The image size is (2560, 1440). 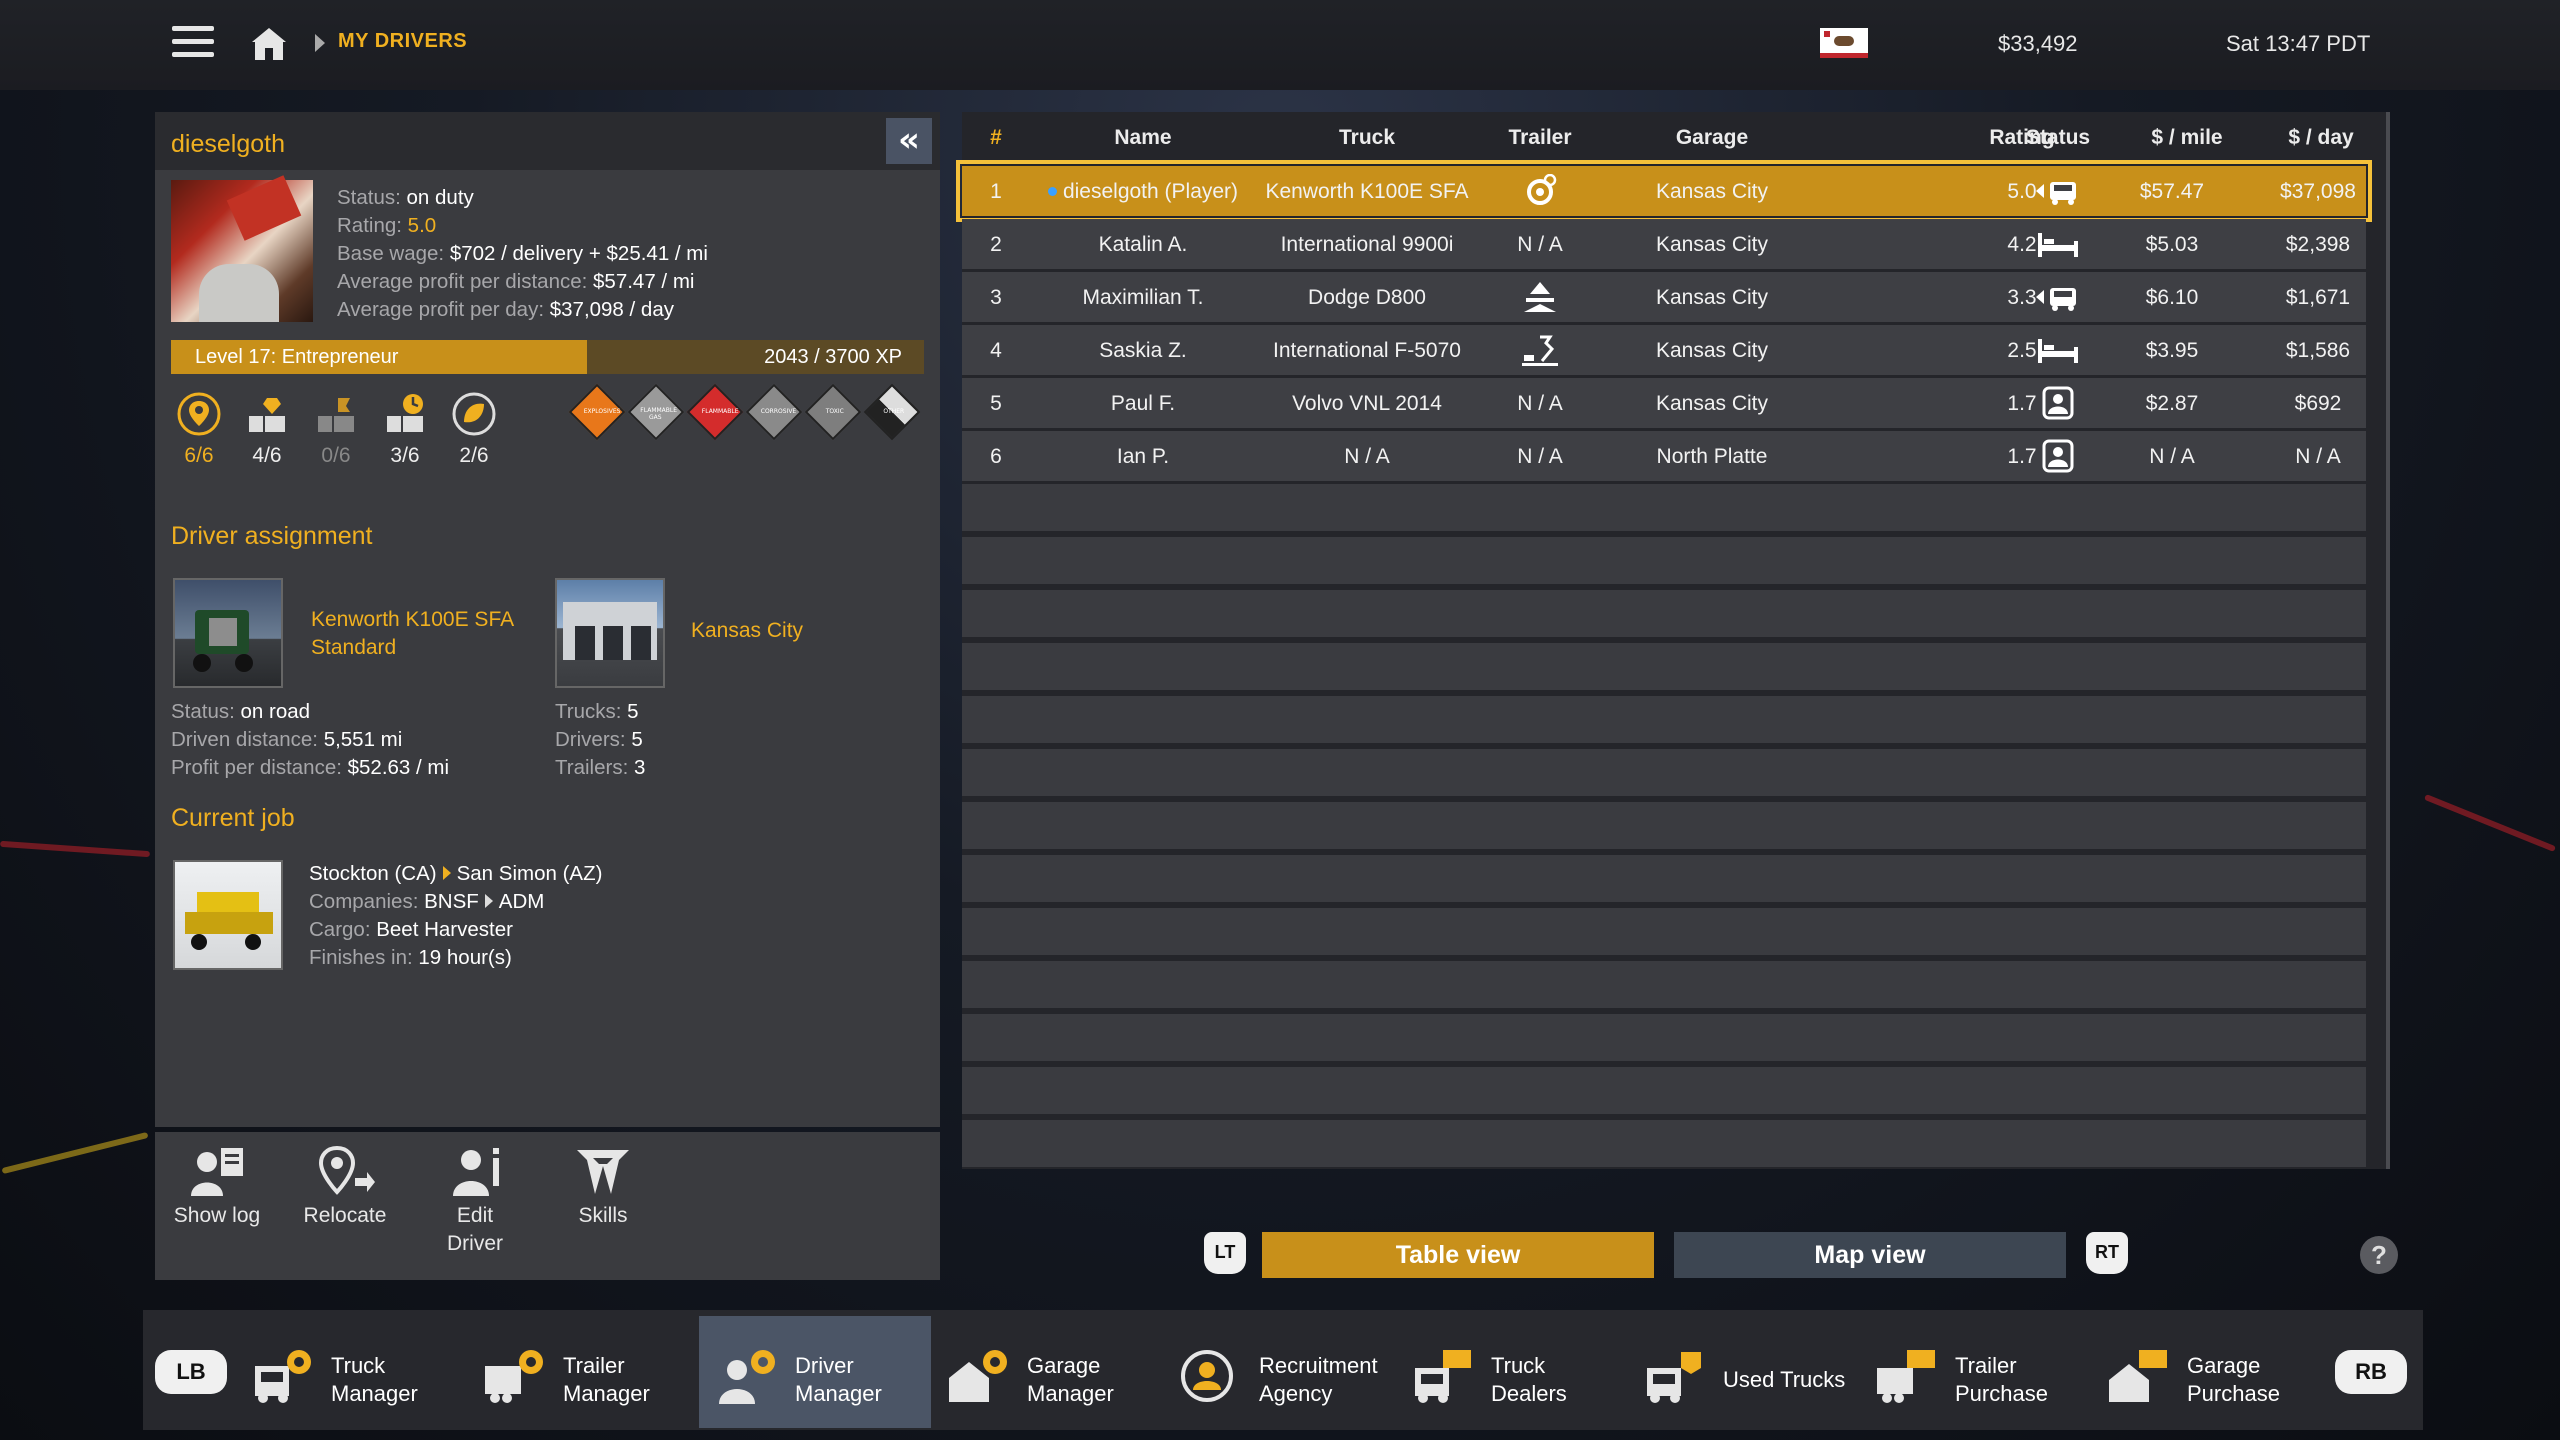 I want to click on table-cell-day: $1,671, so click(x=2318, y=298).